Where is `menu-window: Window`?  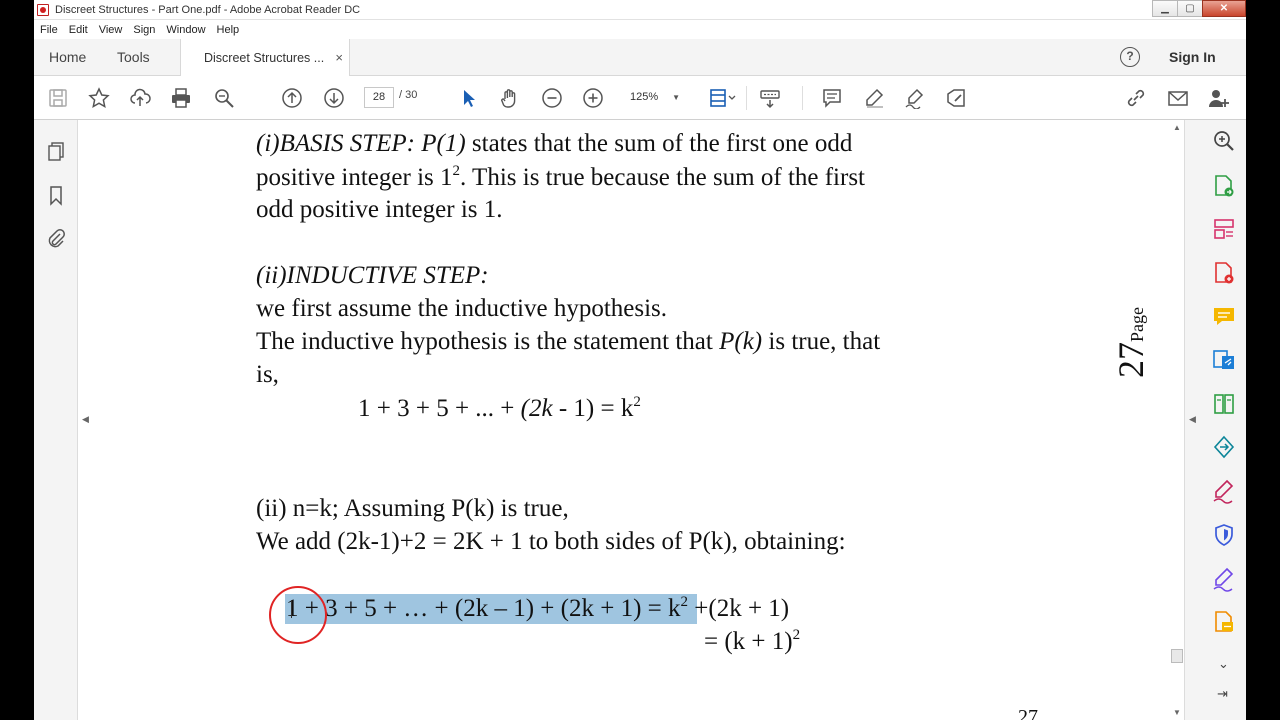 menu-window: Window is located at coordinates (185, 30).